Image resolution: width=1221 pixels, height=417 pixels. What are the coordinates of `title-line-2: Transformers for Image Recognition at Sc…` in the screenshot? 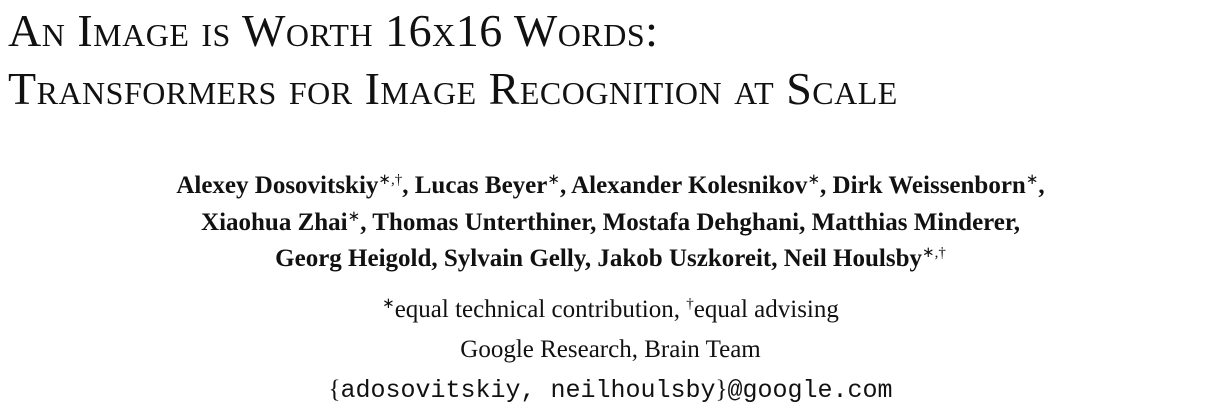 It's located at (453, 88).